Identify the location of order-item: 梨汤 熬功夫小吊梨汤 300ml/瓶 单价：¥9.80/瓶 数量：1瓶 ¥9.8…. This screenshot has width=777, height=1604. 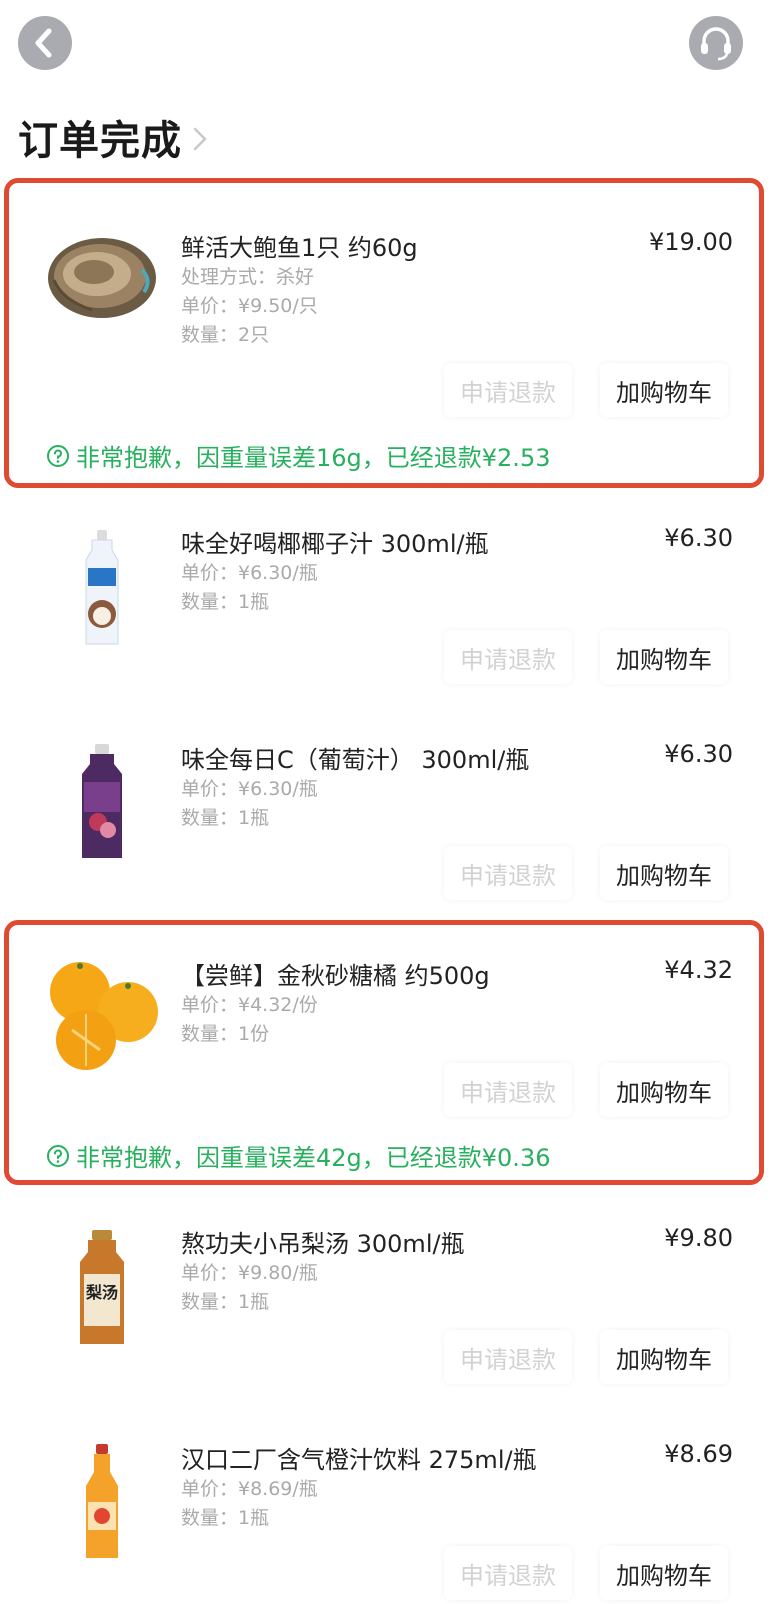
(388, 1305).